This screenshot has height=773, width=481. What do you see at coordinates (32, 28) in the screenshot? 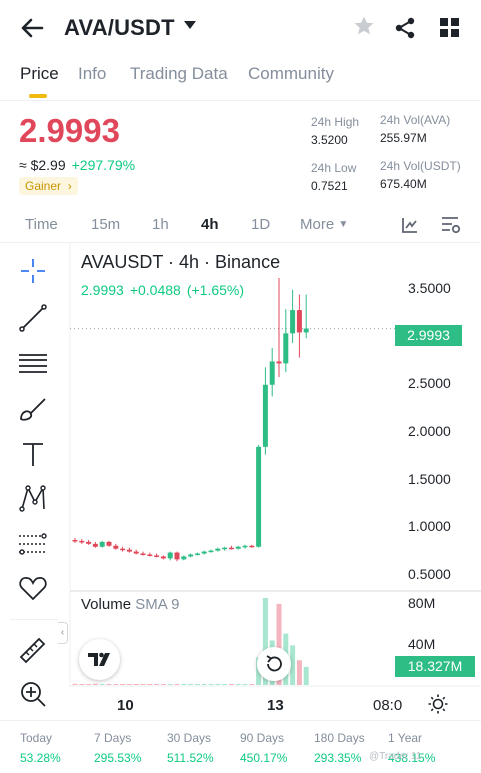
I see `back-arrow-icon` at bounding box center [32, 28].